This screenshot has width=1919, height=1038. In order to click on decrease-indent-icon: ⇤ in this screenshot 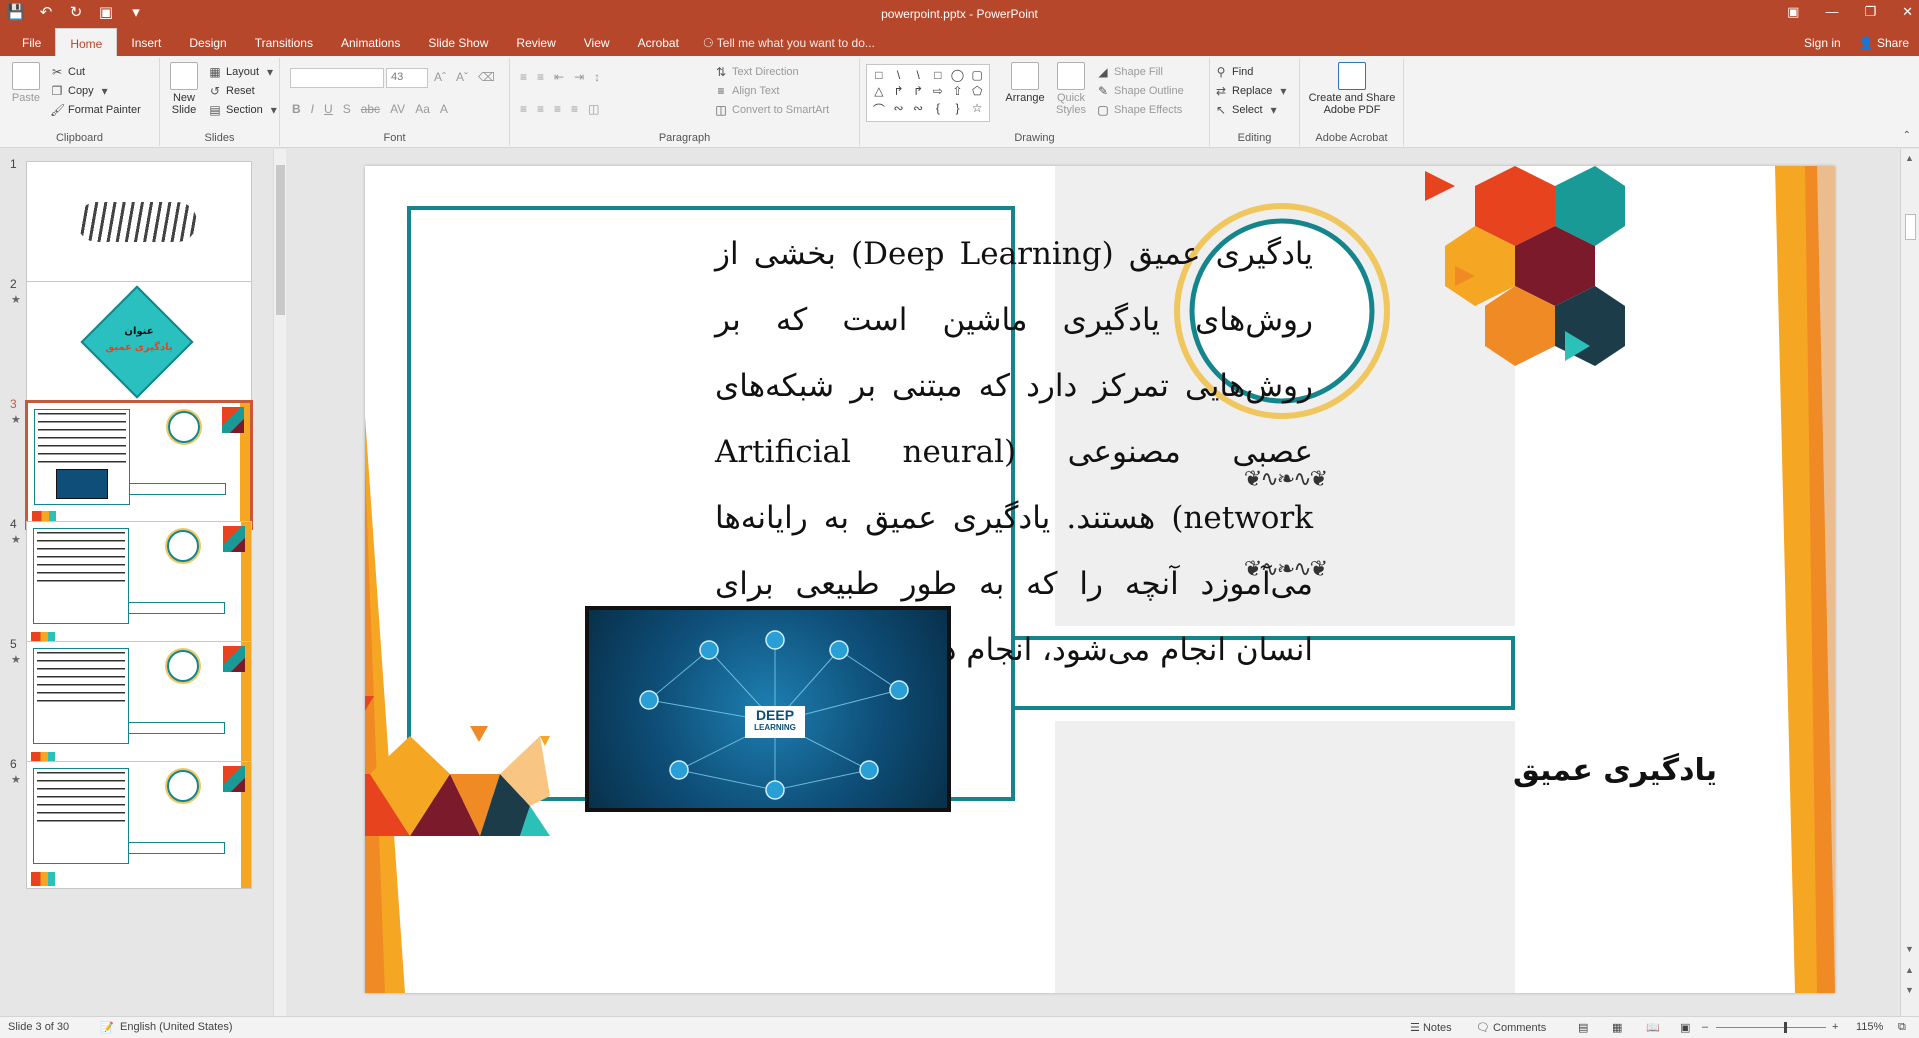, I will do `click(559, 77)`.